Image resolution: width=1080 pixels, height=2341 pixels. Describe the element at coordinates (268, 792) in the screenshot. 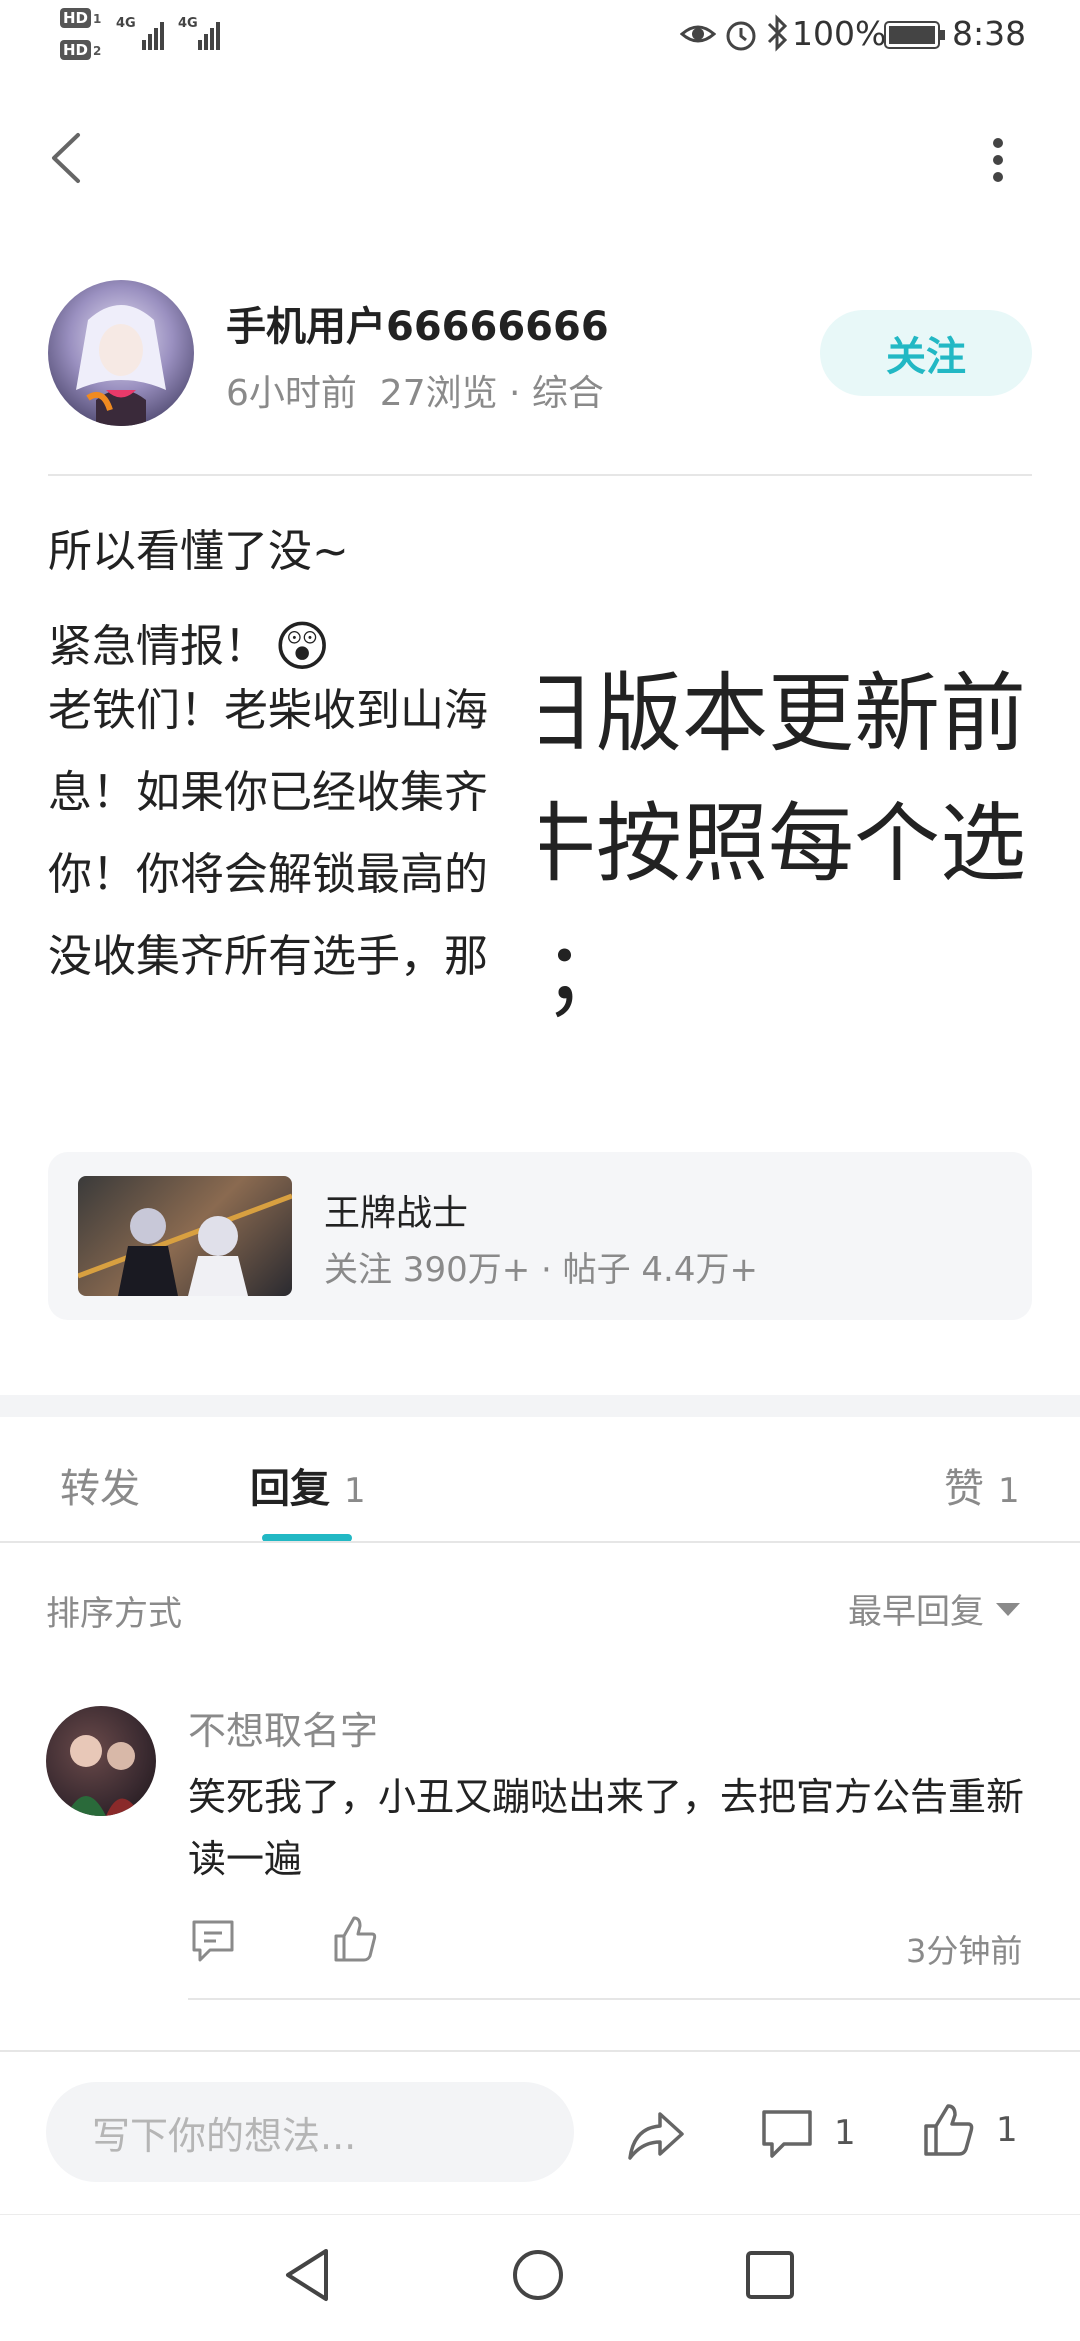

I see `post-line-4: 息！如果你已经收集齐` at that location.